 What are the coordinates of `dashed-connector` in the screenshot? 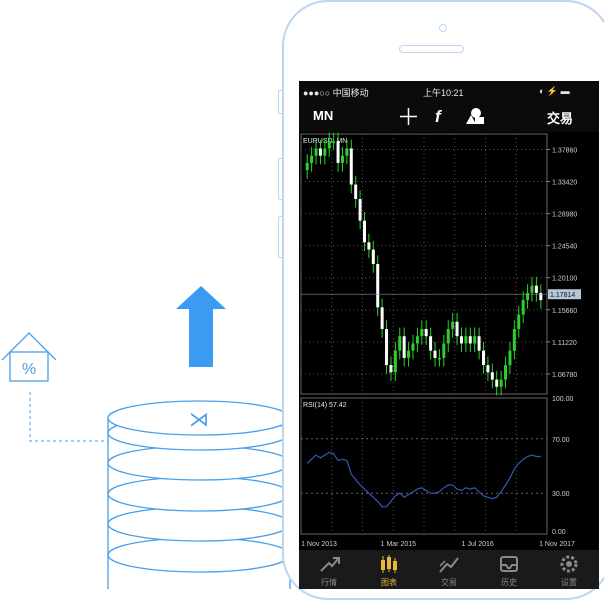 It's located at (68, 417).